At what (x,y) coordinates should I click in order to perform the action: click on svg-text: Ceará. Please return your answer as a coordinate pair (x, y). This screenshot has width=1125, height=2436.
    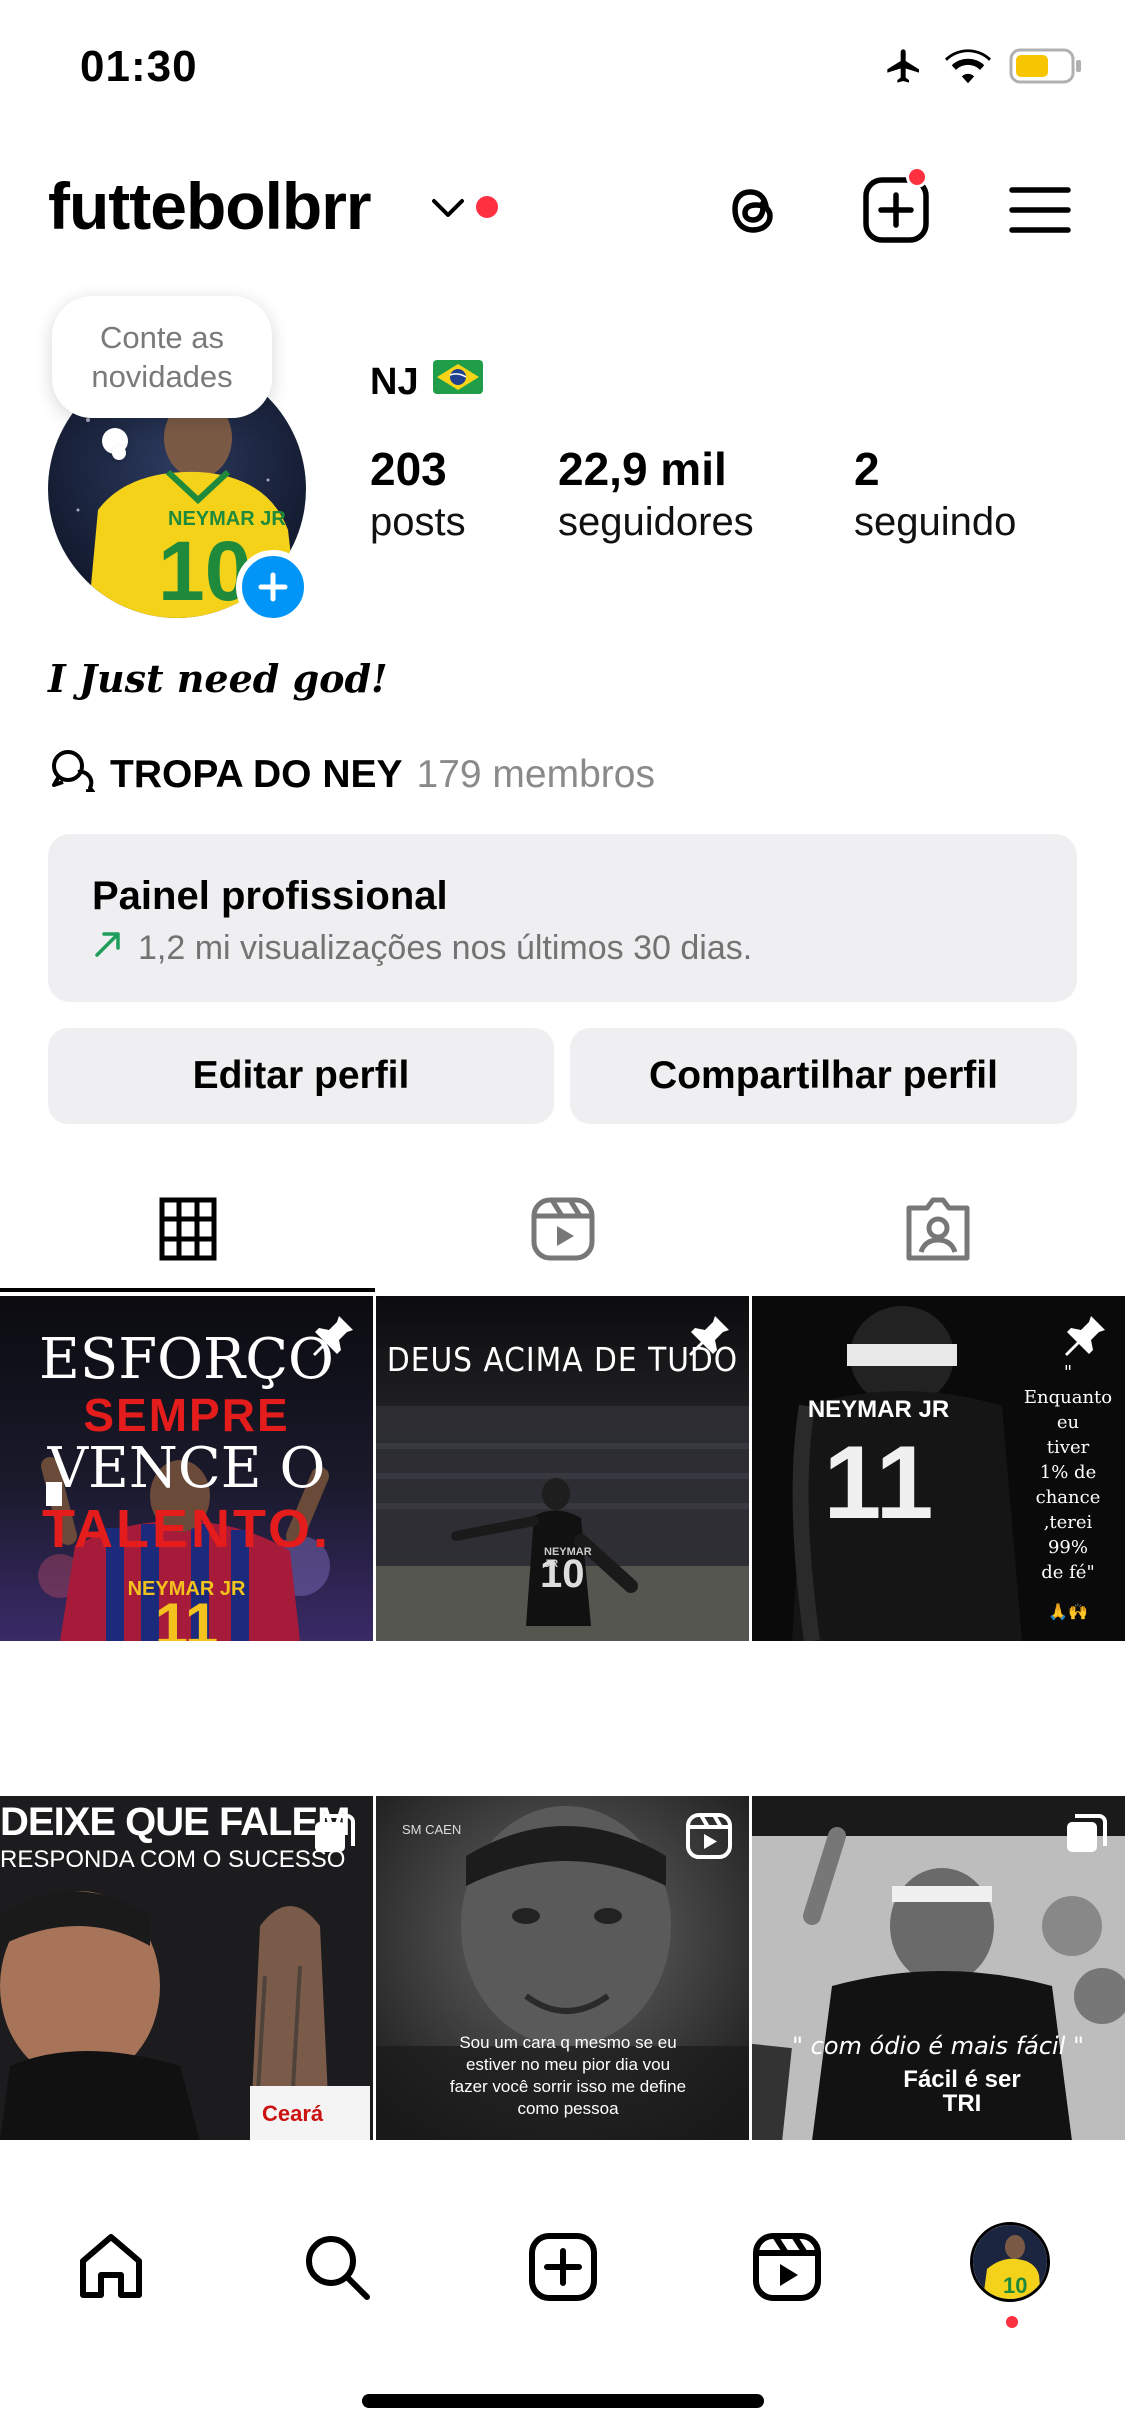
    Looking at the image, I should click on (293, 2113).